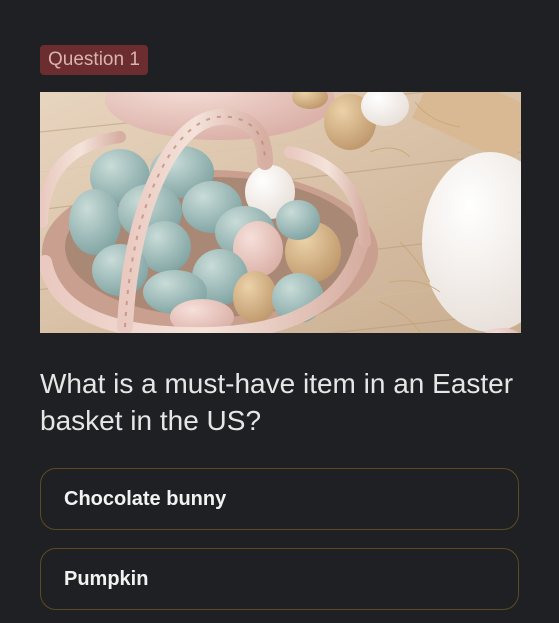  I want to click on answer-option-label: Chocolate bunny, so click(145, 499).